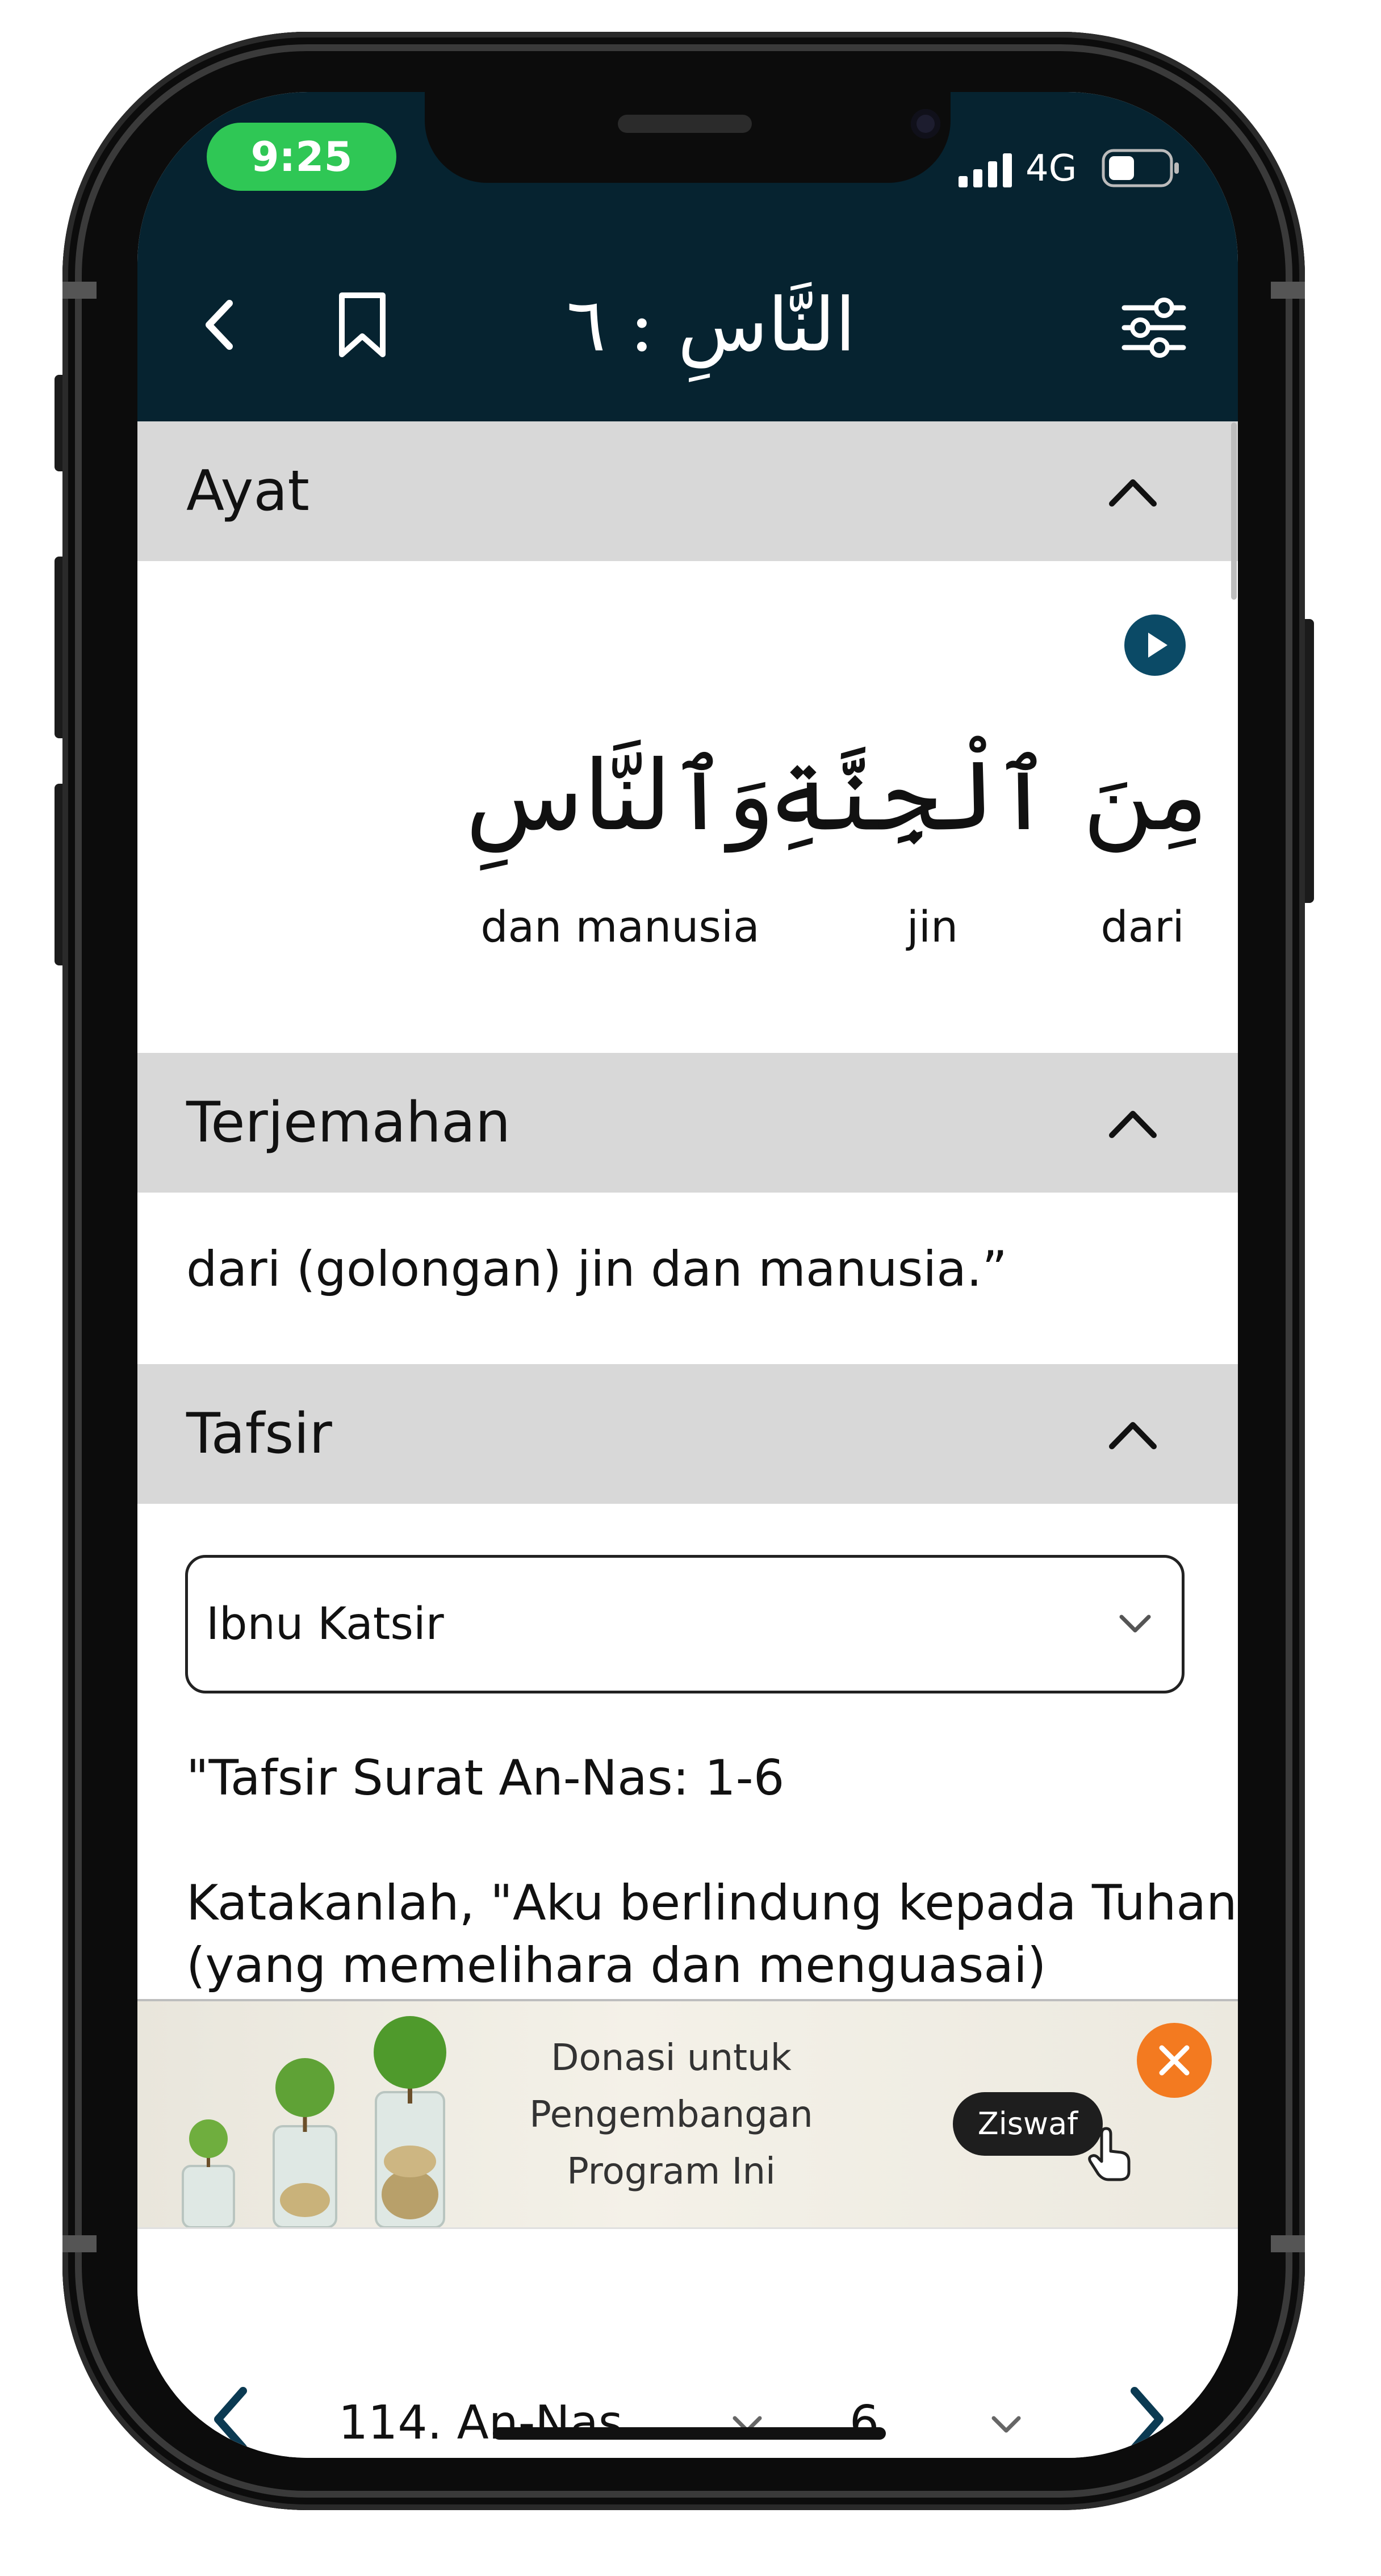 The height and width of the screenshot is (2576, 1381). Describe the element at coordinates (688, 137) in the screenshot. I see `notch` at that location.